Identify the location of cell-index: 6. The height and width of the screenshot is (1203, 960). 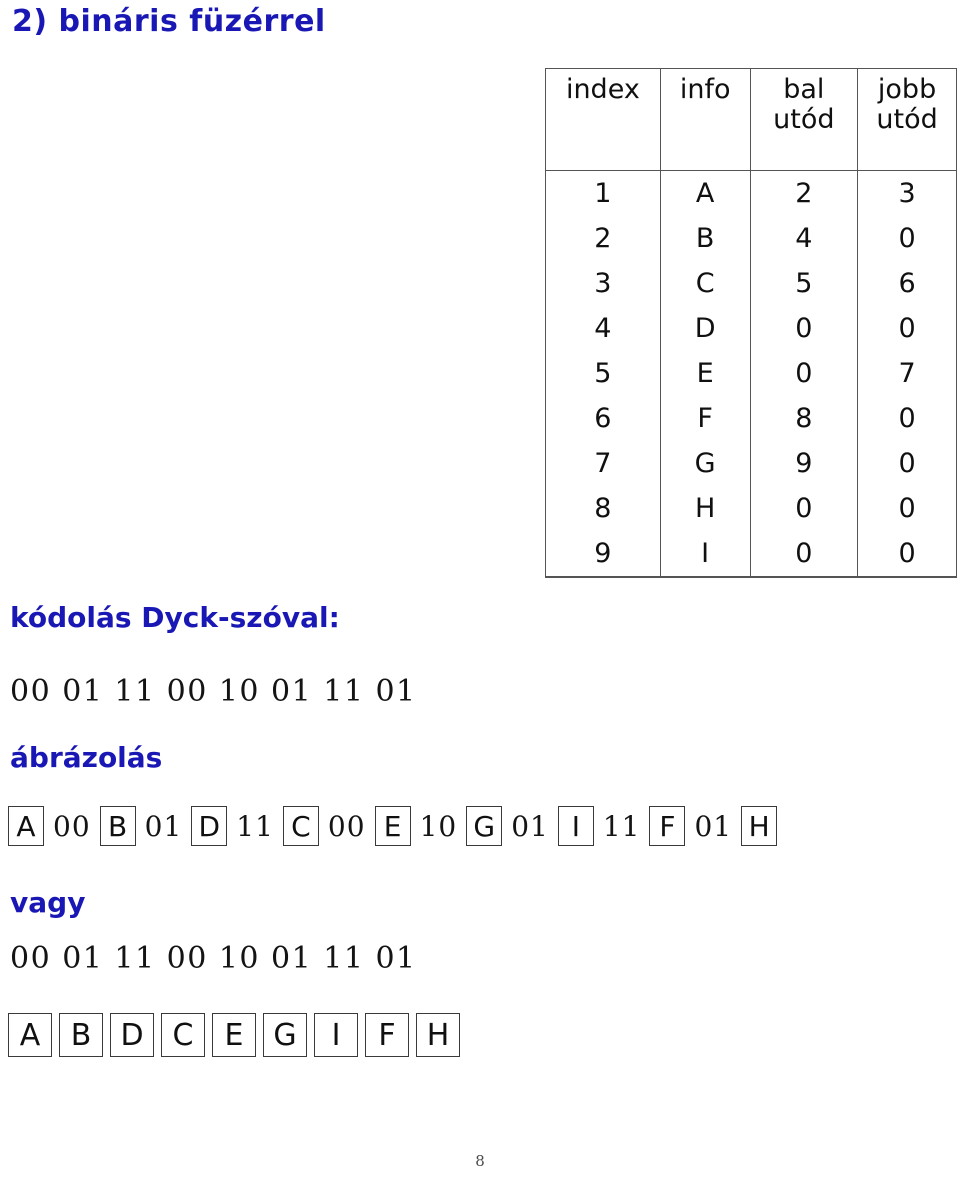
(603, 418).